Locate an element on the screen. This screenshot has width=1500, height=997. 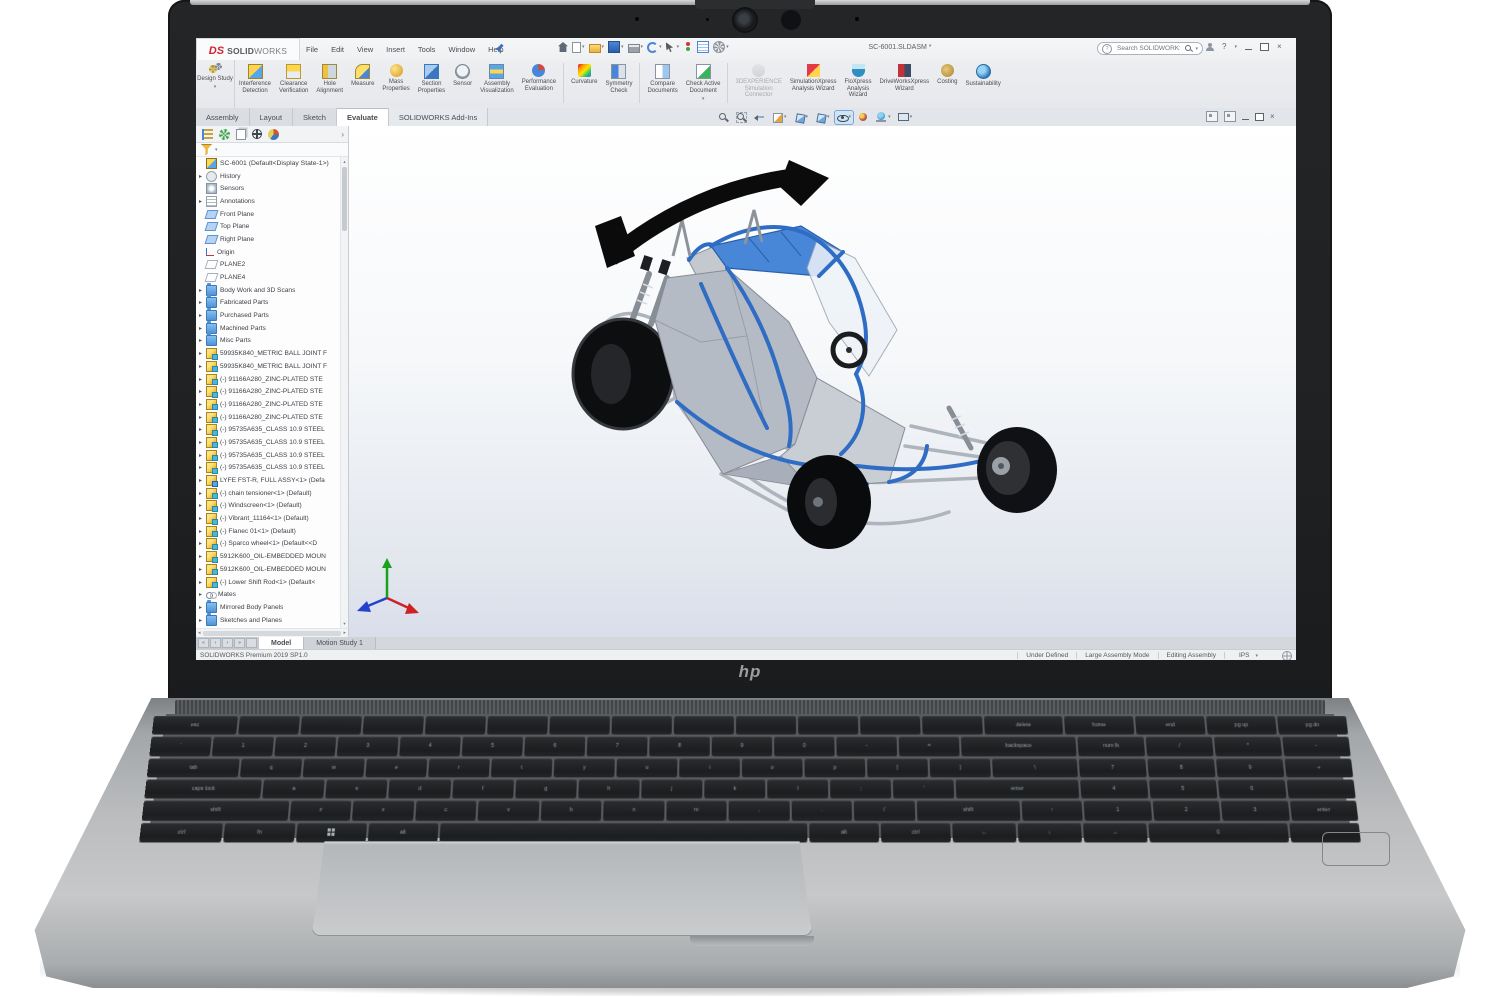
symmetry-check-button: Symmetry Check is located at coordinates (618, 78).